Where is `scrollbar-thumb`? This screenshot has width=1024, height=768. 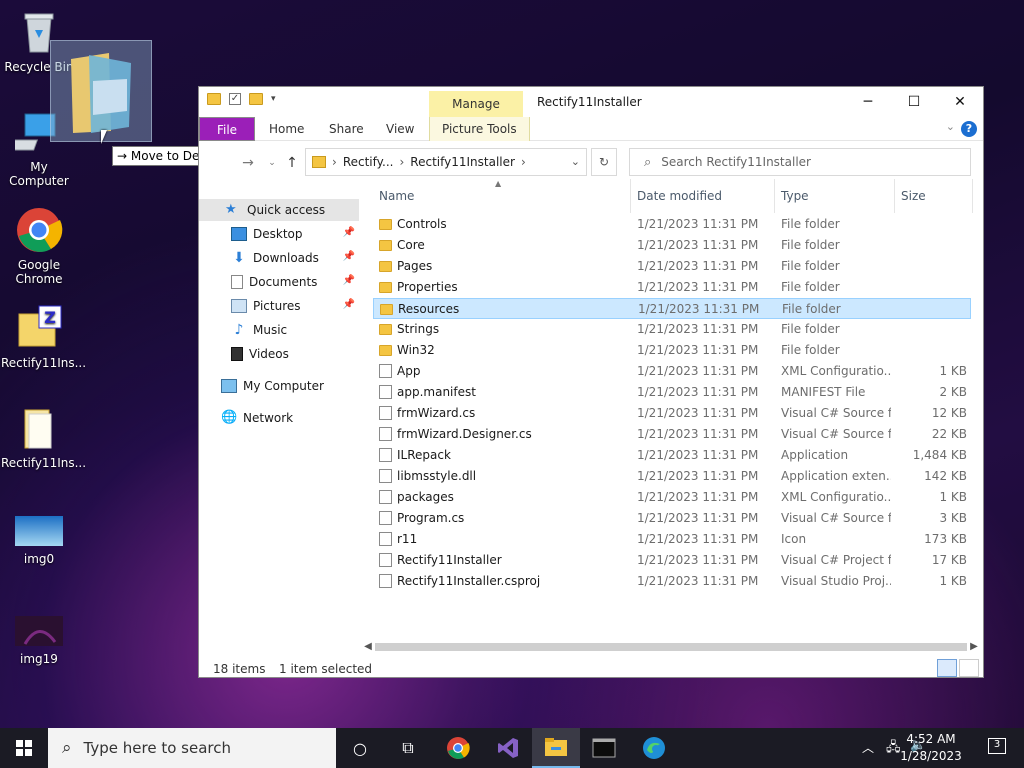
scrollbar-thumb is located at coordinates (671, 647).